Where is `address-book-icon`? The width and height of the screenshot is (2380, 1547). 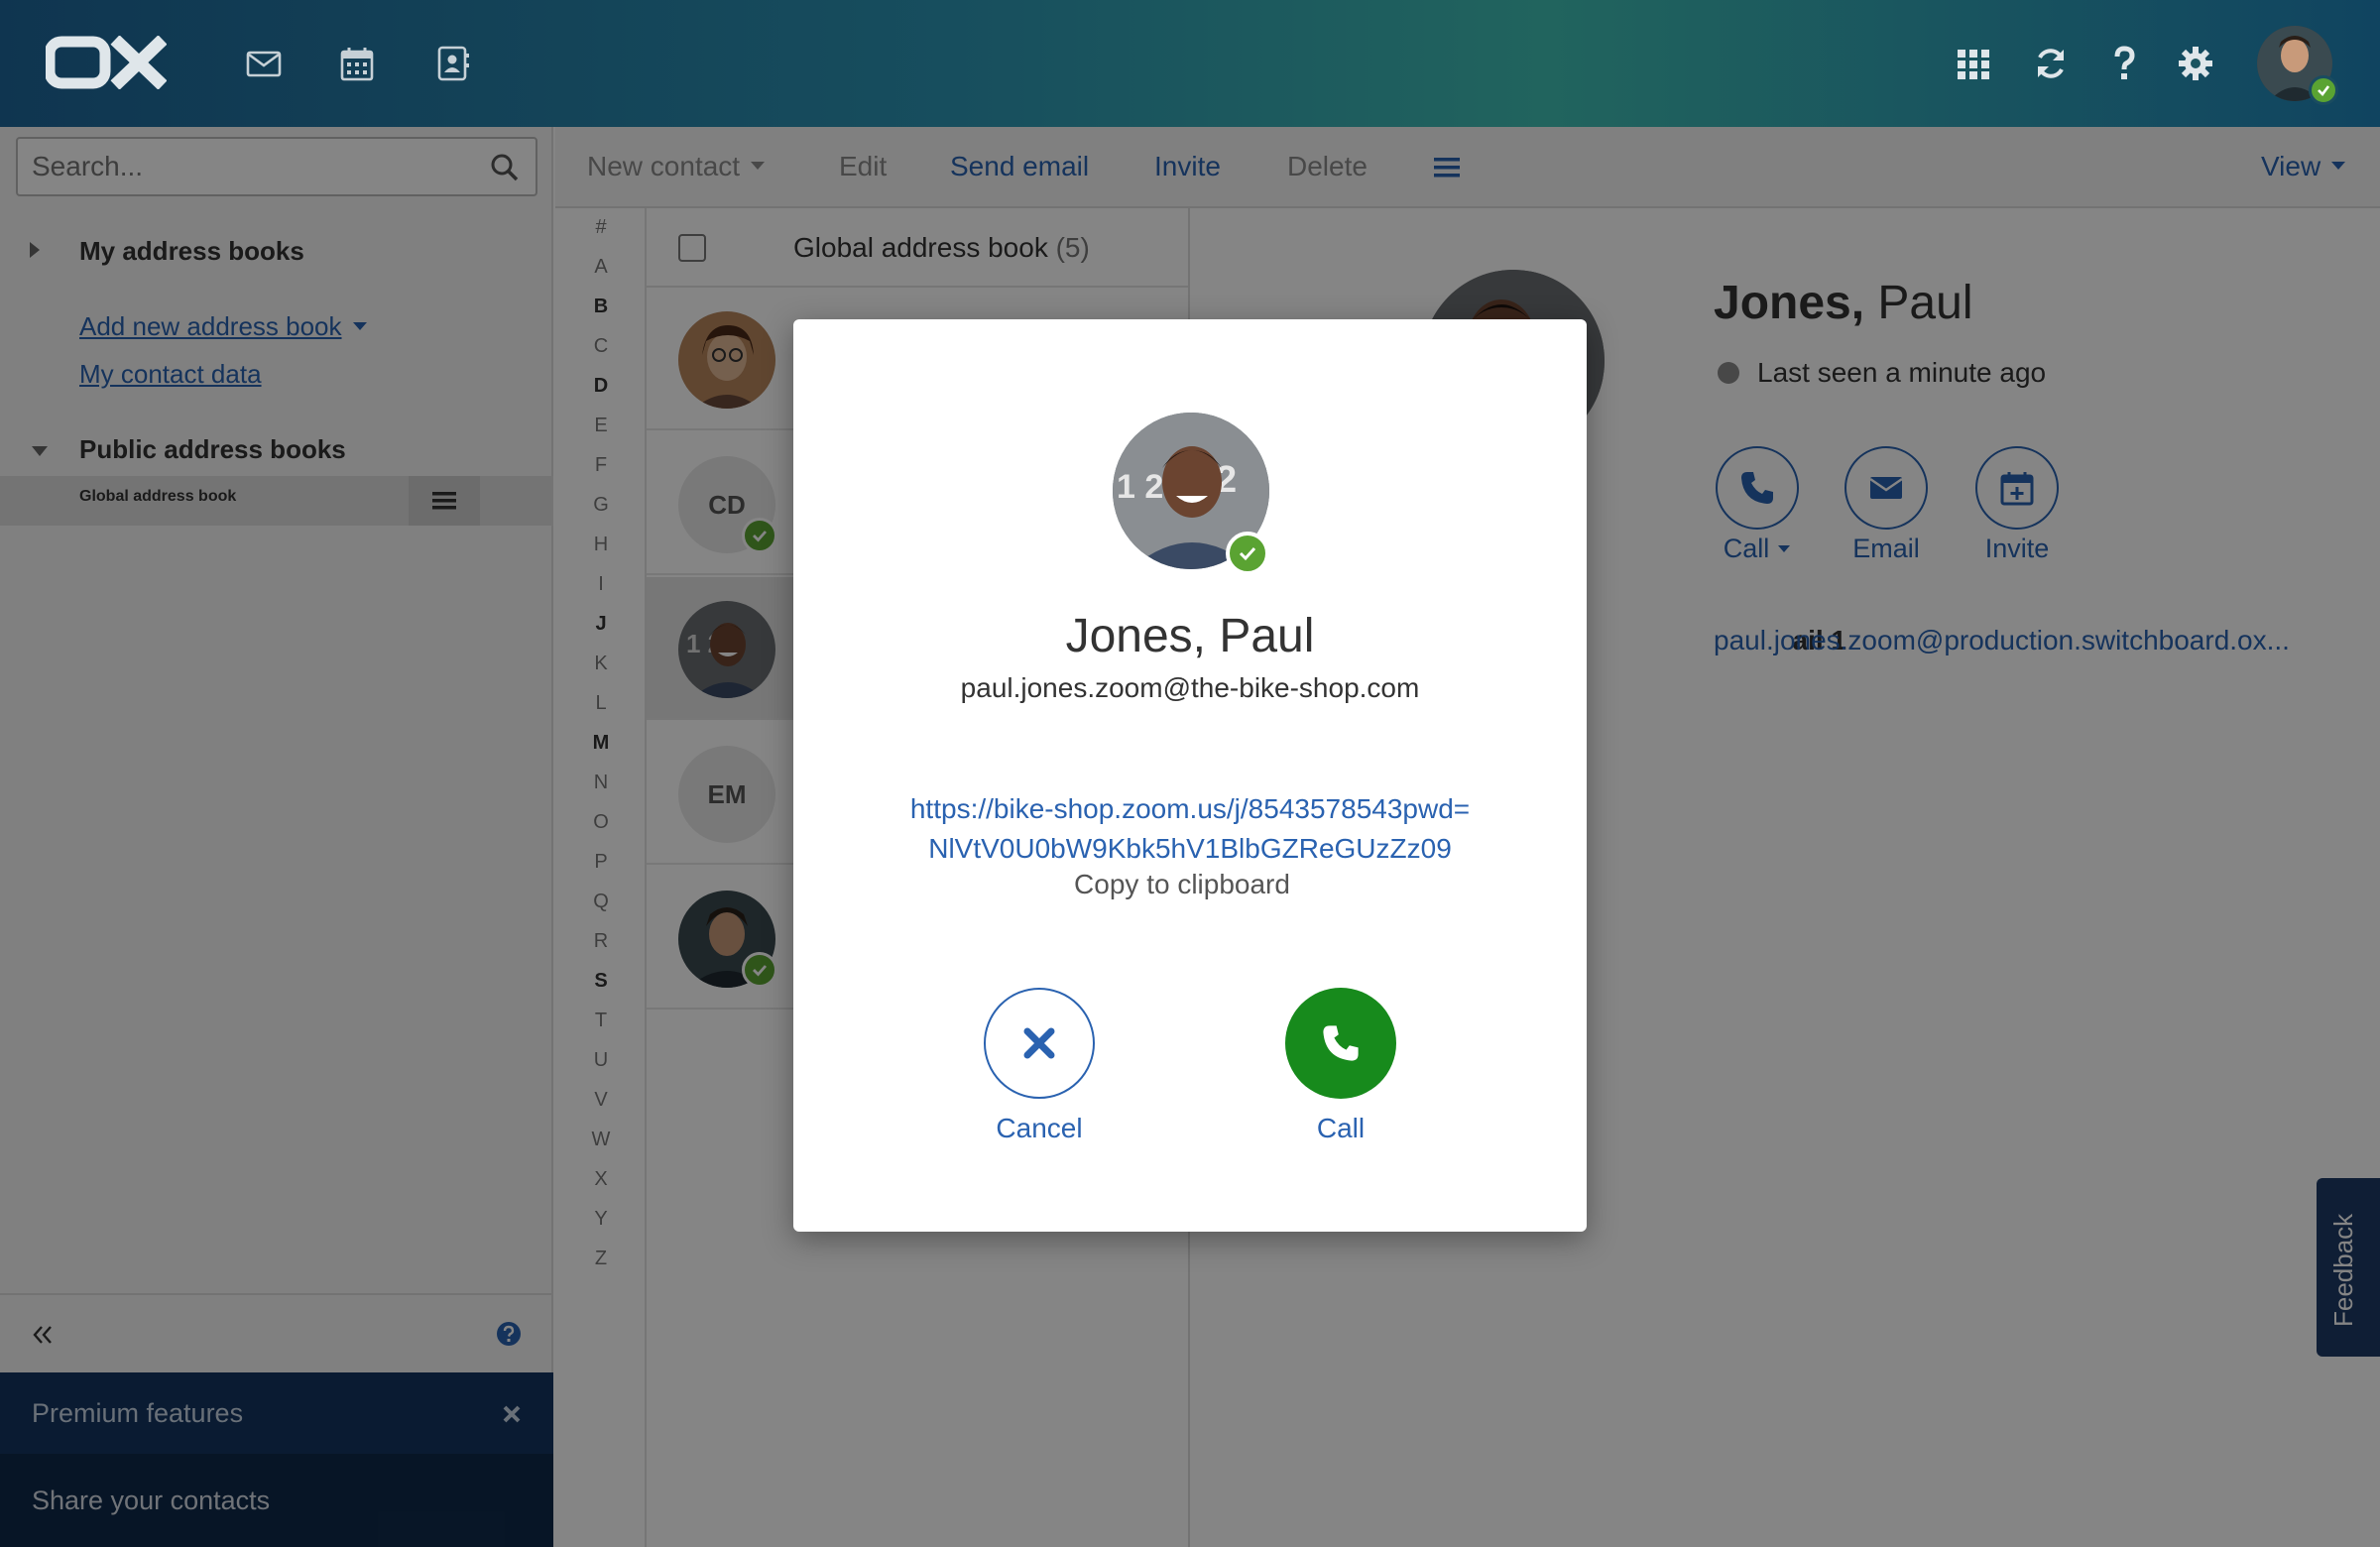 address-book-icon is located at coordinates (452, 63).